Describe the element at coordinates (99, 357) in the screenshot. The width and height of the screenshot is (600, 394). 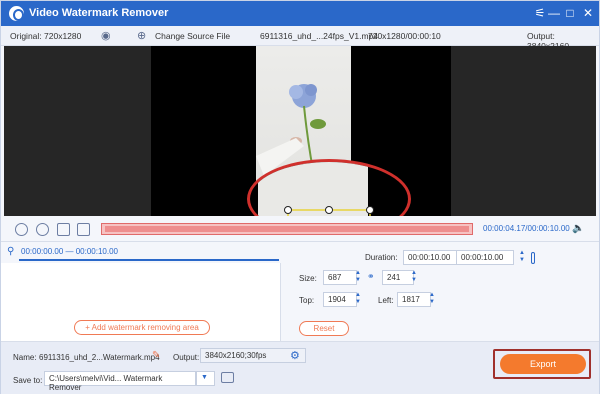
I see `output-name: 6911316_uhd_2...Watermark.mp4` at that location.